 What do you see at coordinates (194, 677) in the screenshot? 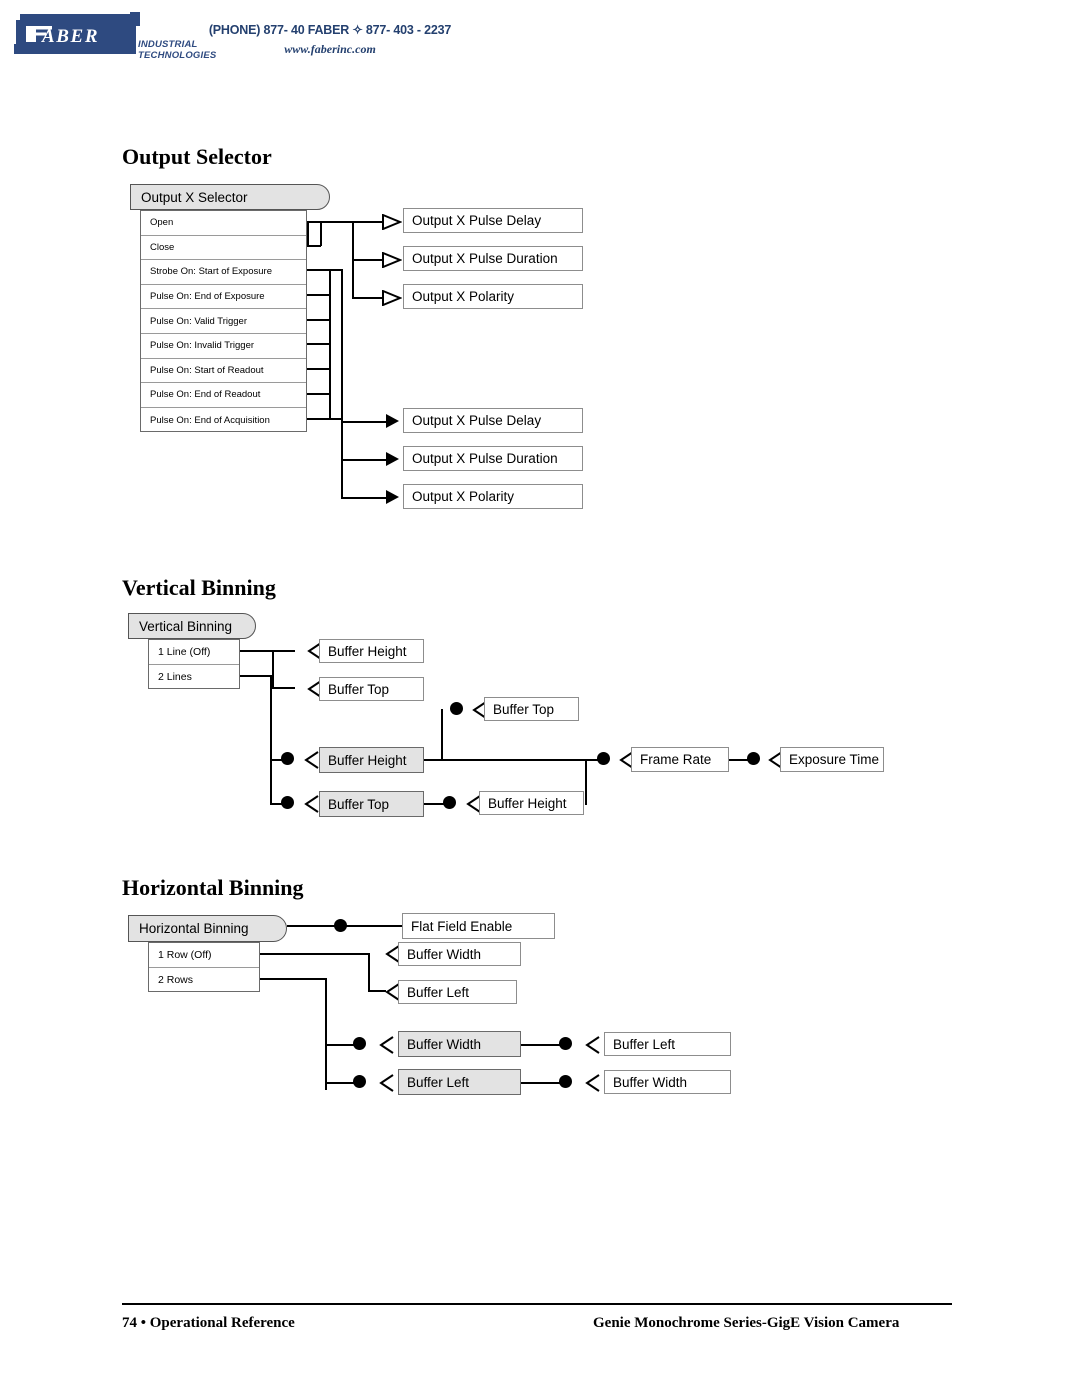
I see `list-item: 2 Lines` at bounding box center [194, 677].